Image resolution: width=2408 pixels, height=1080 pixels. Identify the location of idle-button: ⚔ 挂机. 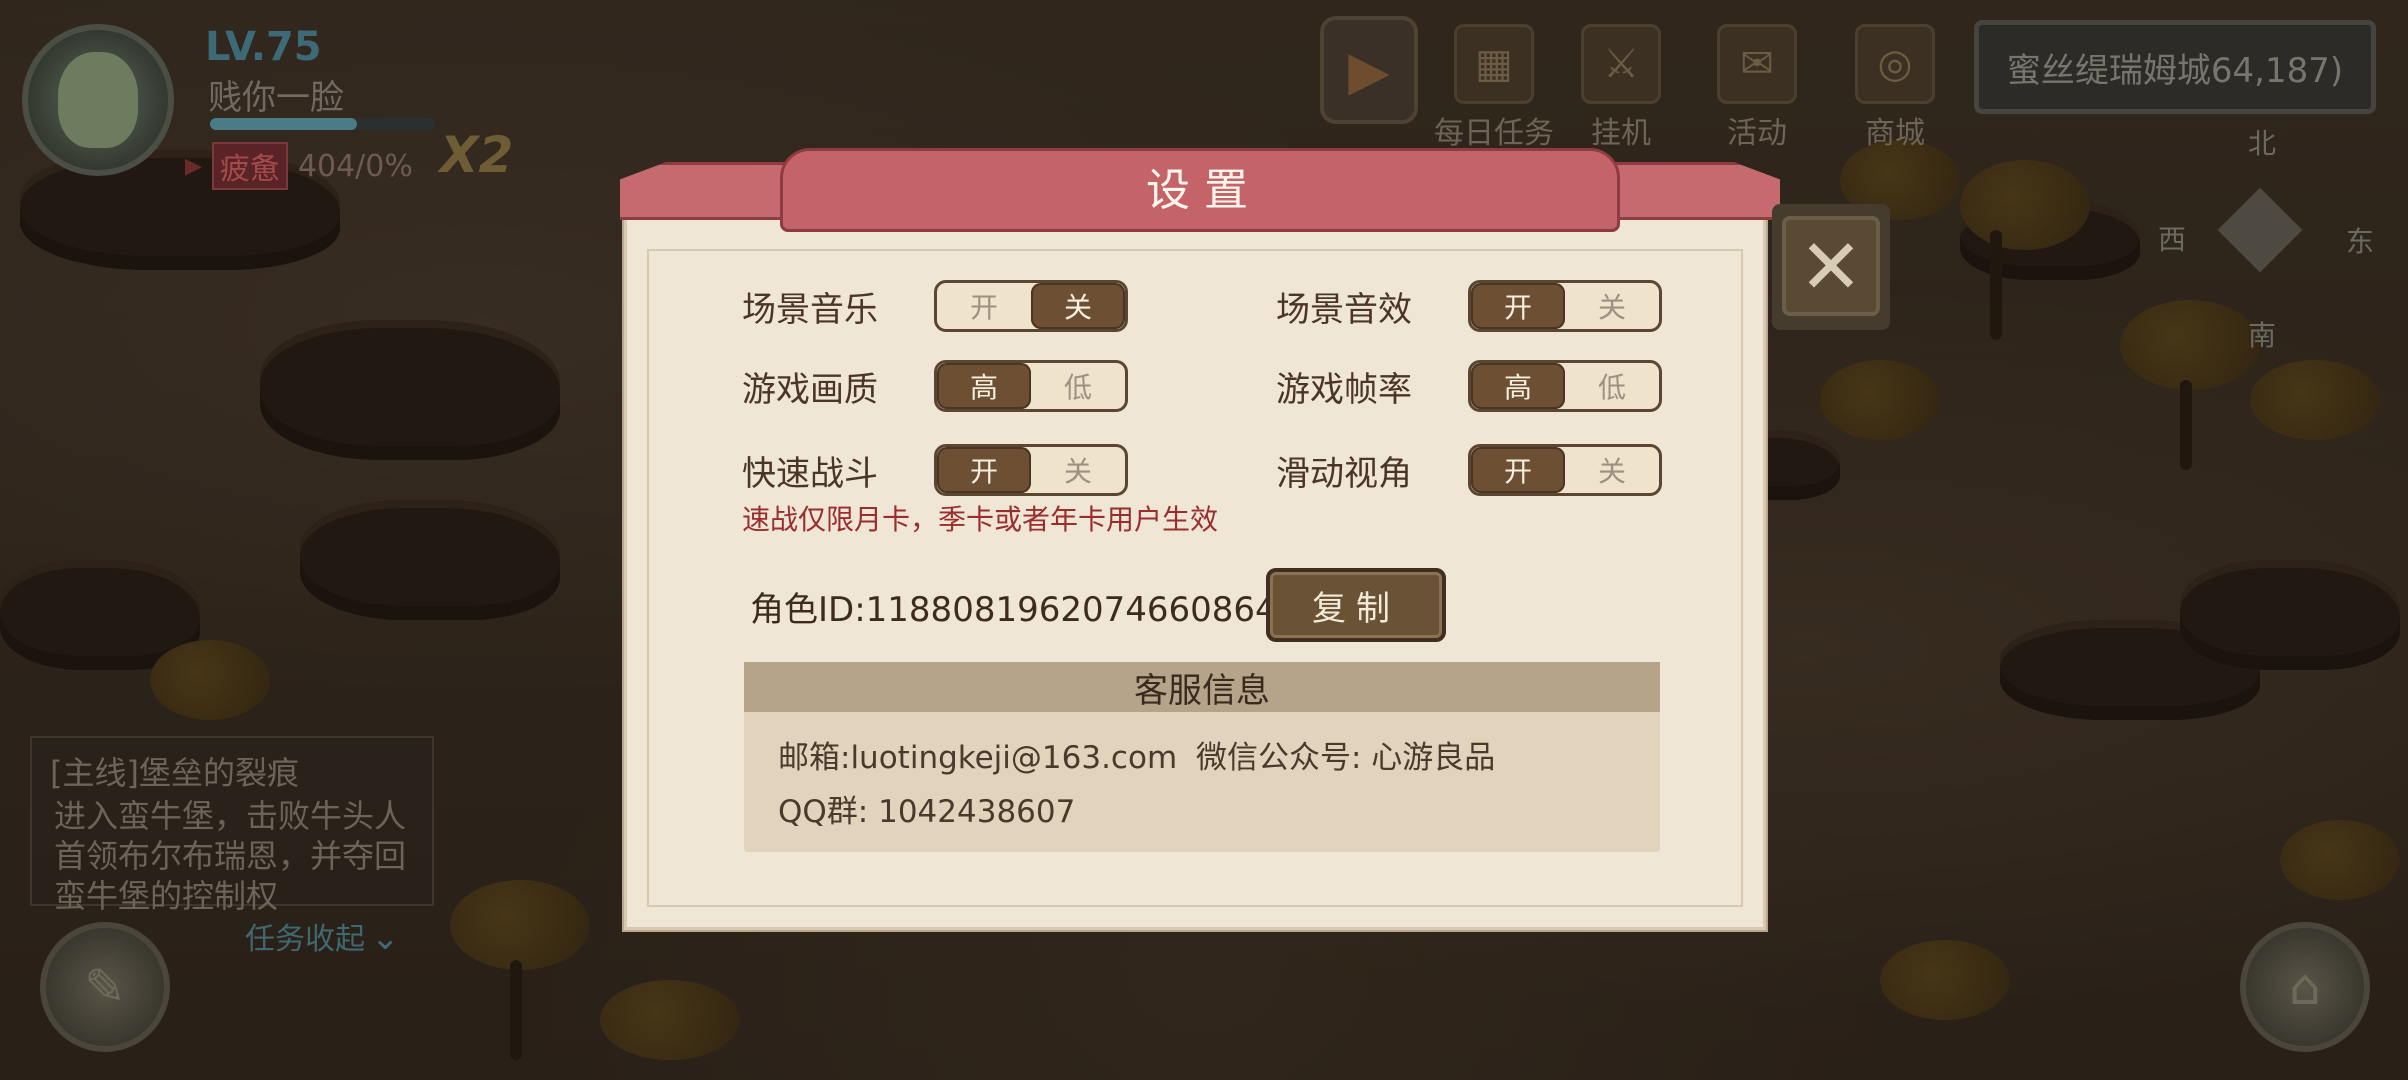
(1621, 88).